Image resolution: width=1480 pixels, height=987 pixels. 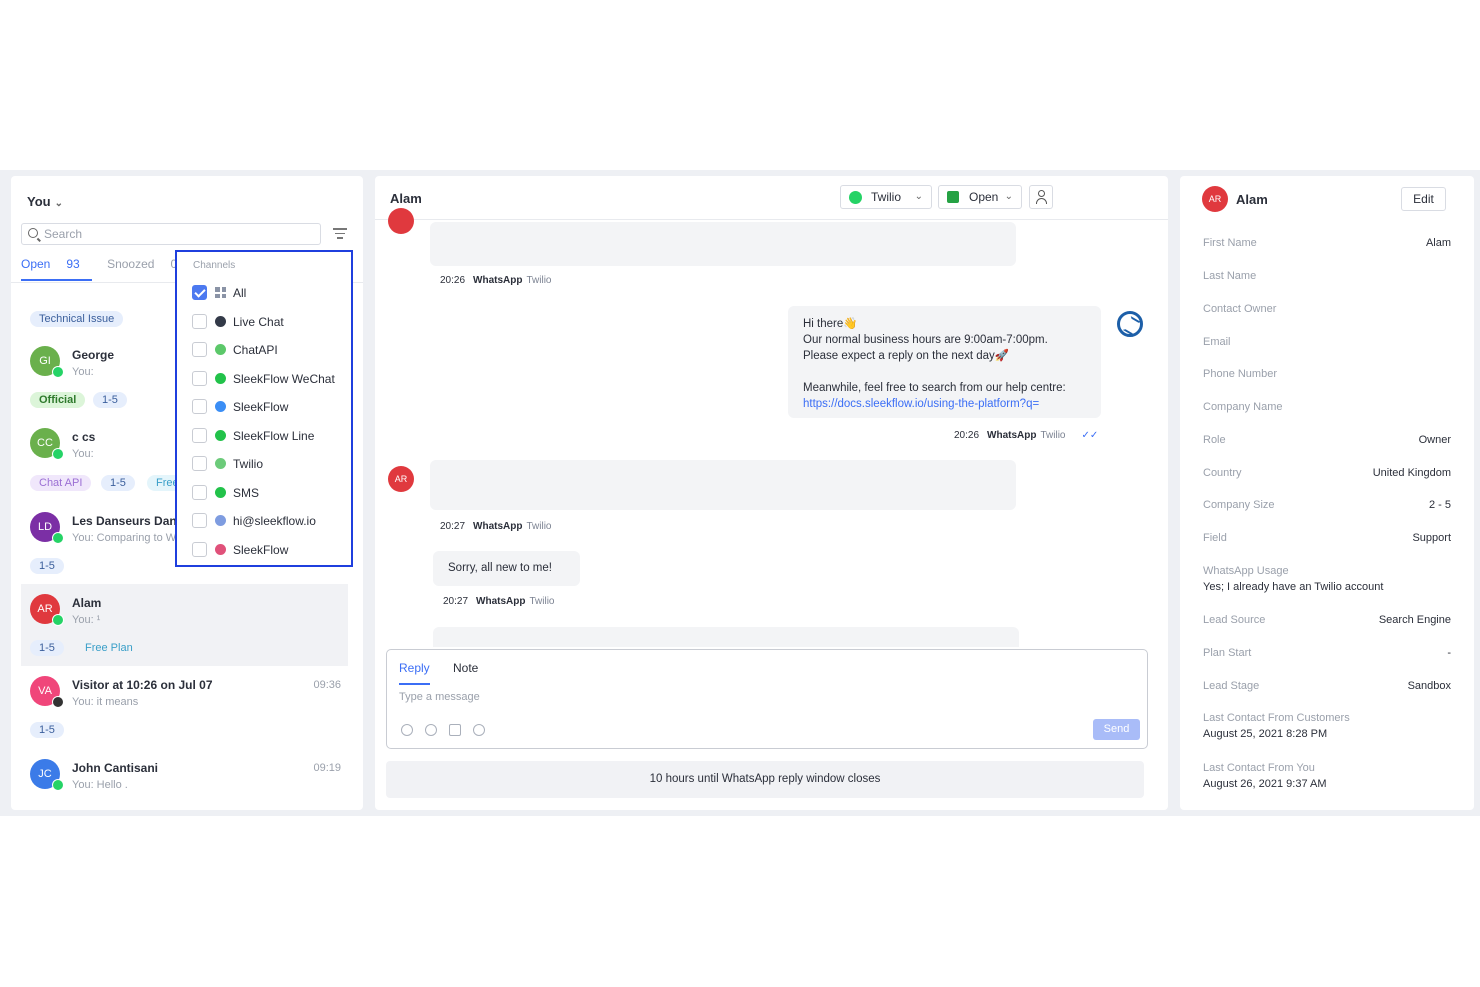 I want to click on message-input: Type a message, so click(x=439, y=697).